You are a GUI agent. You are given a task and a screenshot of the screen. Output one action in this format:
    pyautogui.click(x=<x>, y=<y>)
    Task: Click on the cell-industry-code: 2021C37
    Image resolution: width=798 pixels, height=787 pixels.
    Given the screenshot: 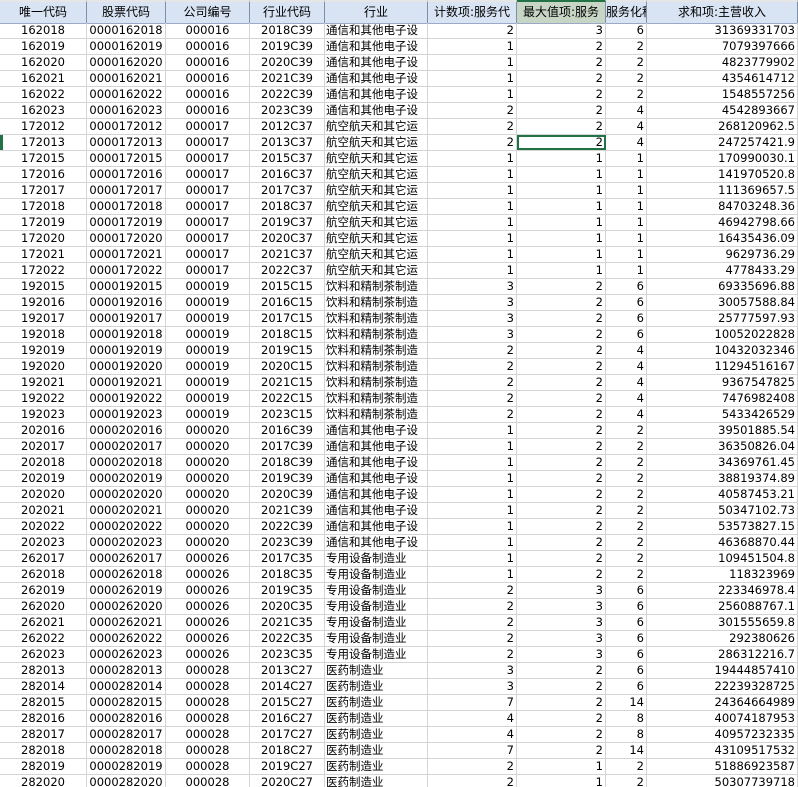 What is the action you would take?
    pyautogui.click(x=287, y=254)
    